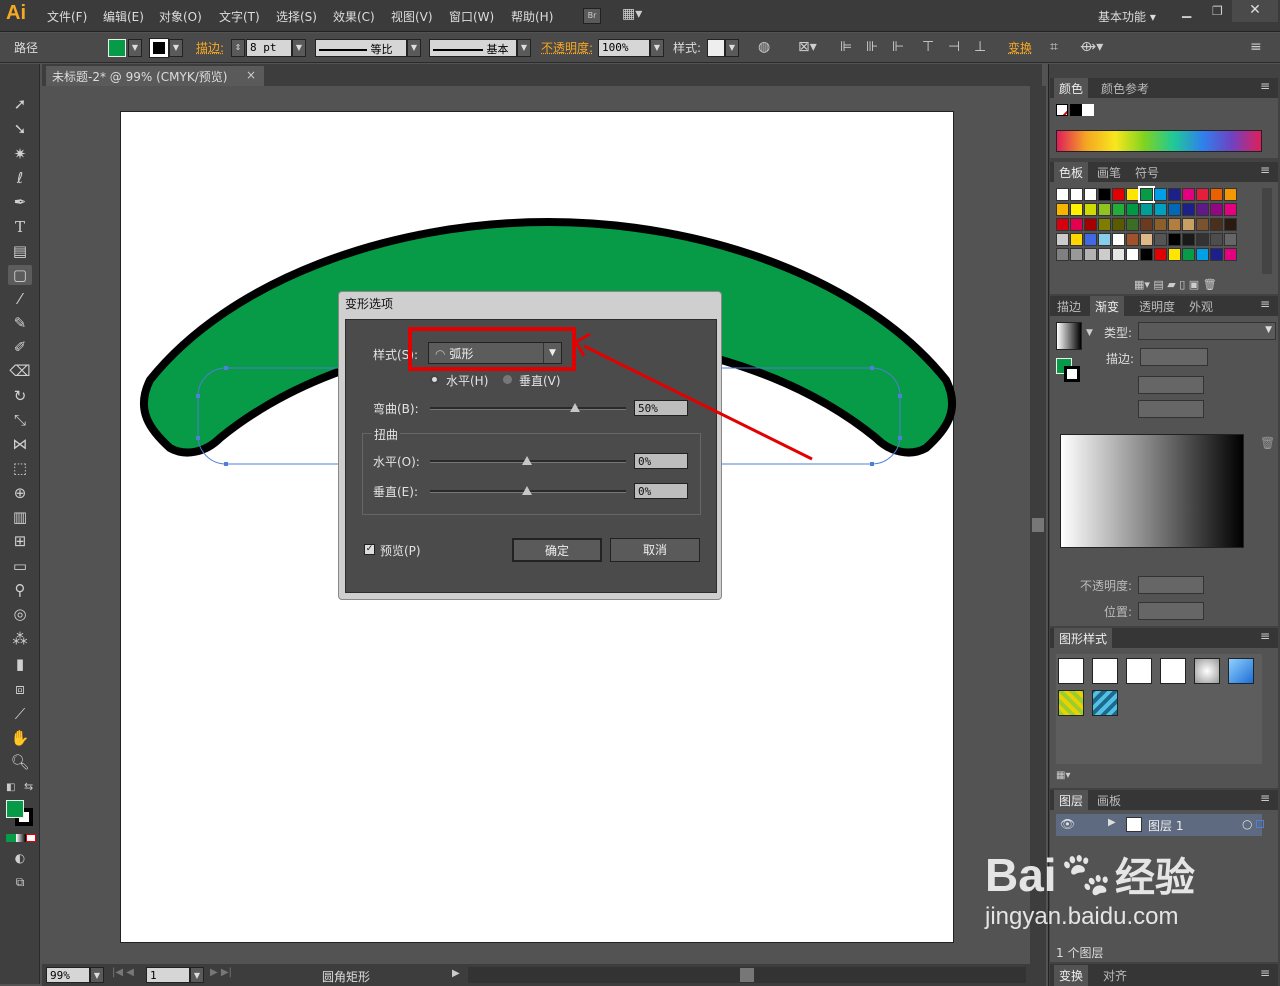 The height and width of the screenshot is (986, 1280). What do you see at coordinates (1152, 491) in the screenshot?
I see `gradient-ramp` at bounding box center [1152, 491].